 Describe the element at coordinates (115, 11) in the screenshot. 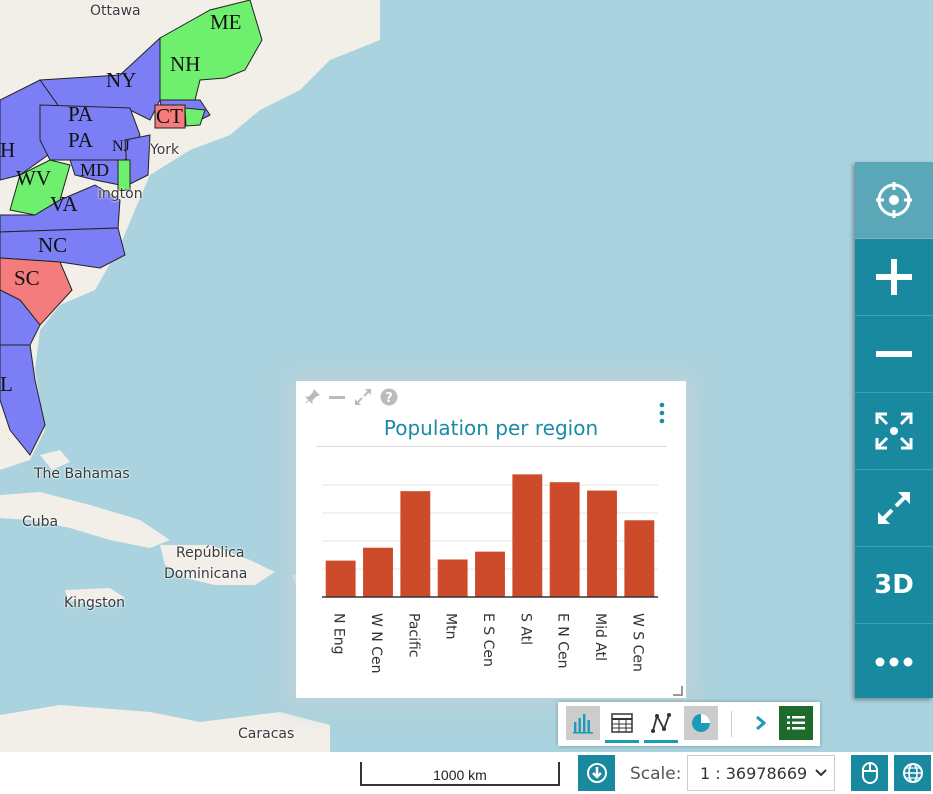

I see `place-label: Ottawa` at that location.